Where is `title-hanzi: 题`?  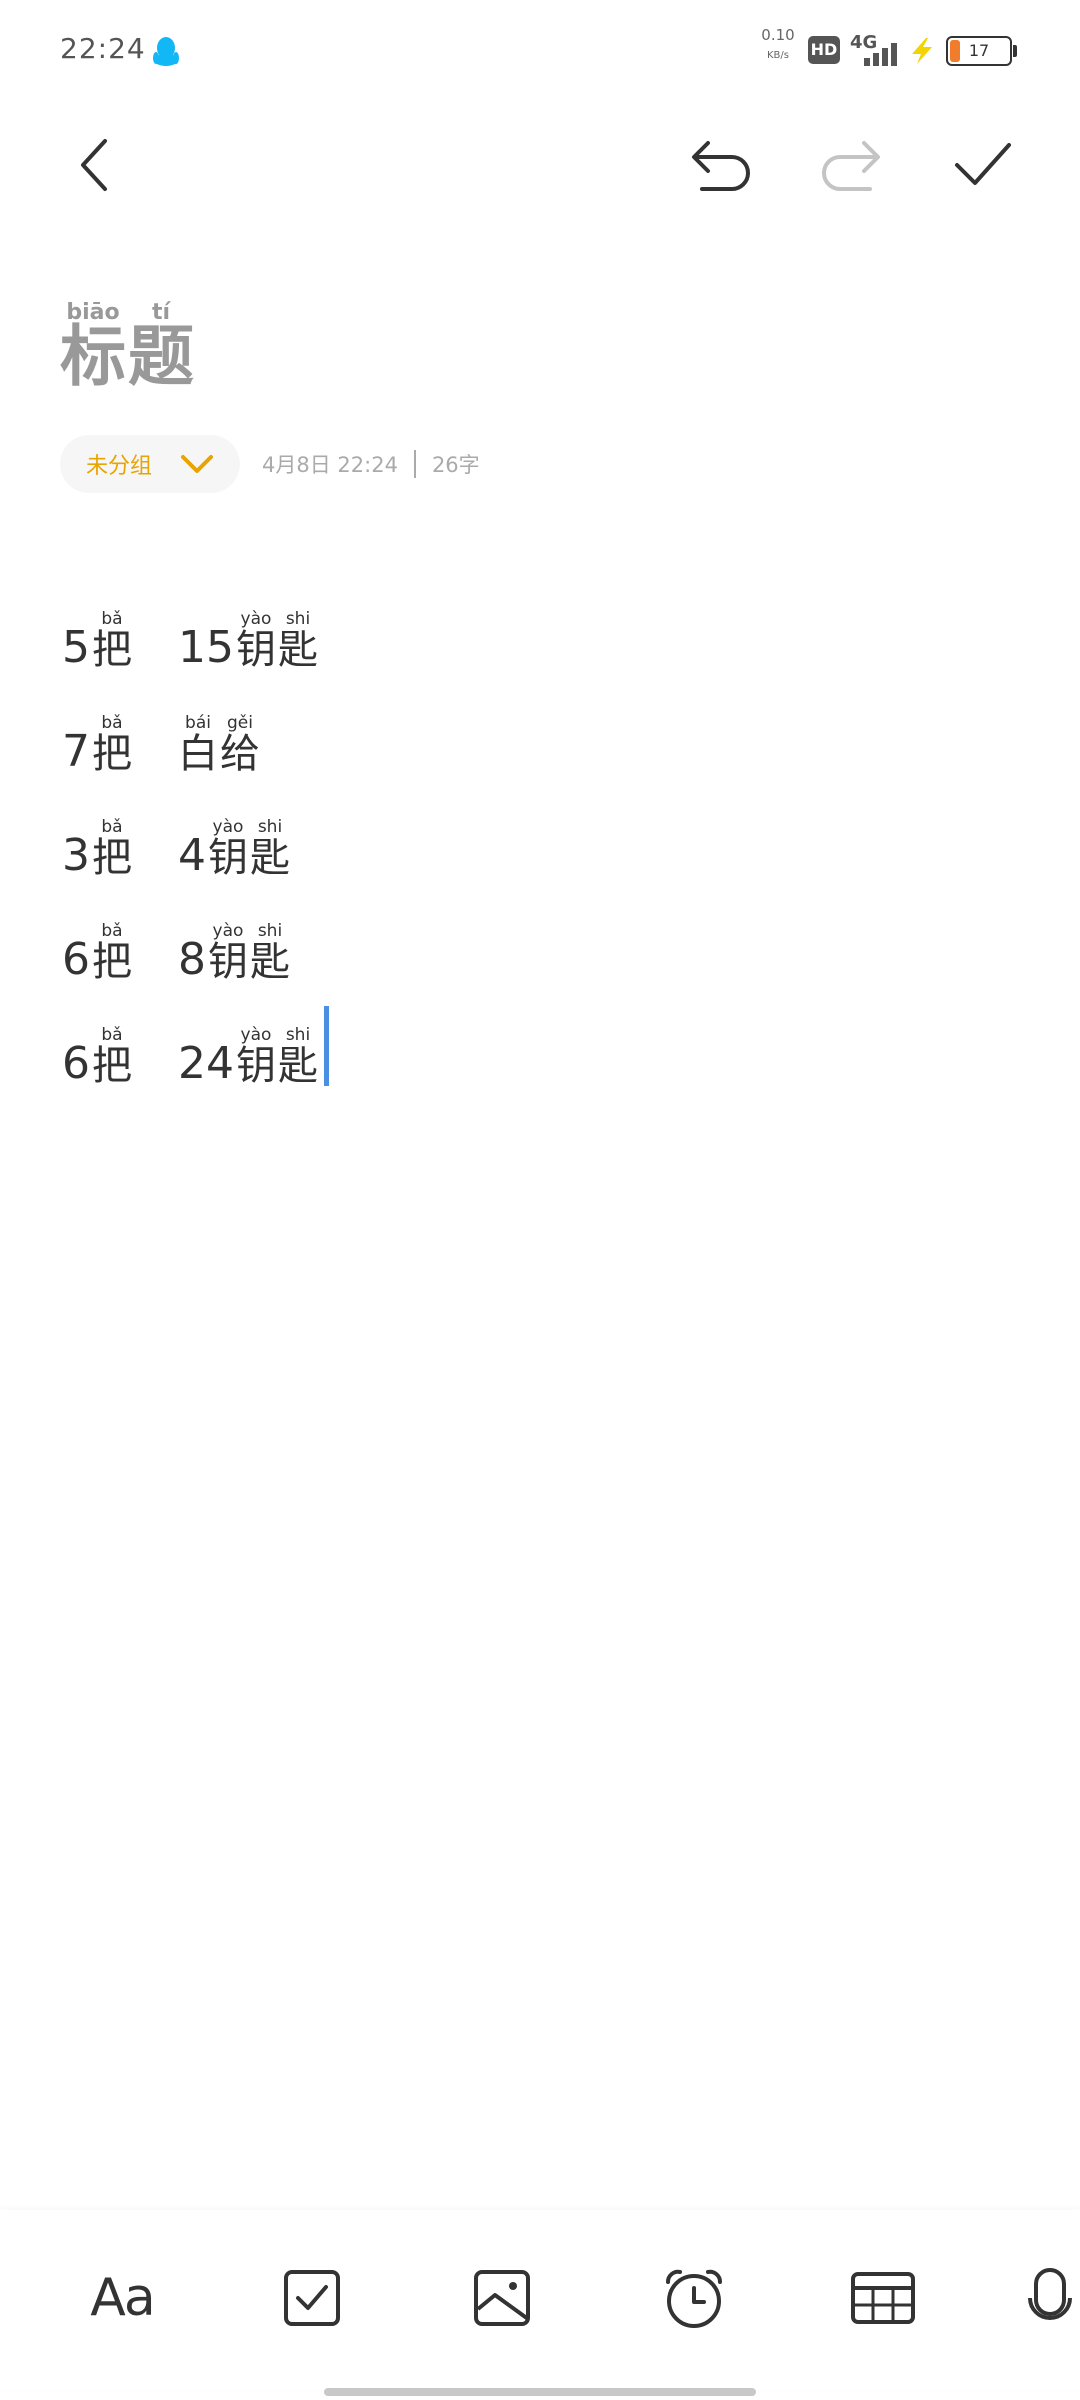 title-hanzi: 题 is located at coordinates (161, 356).